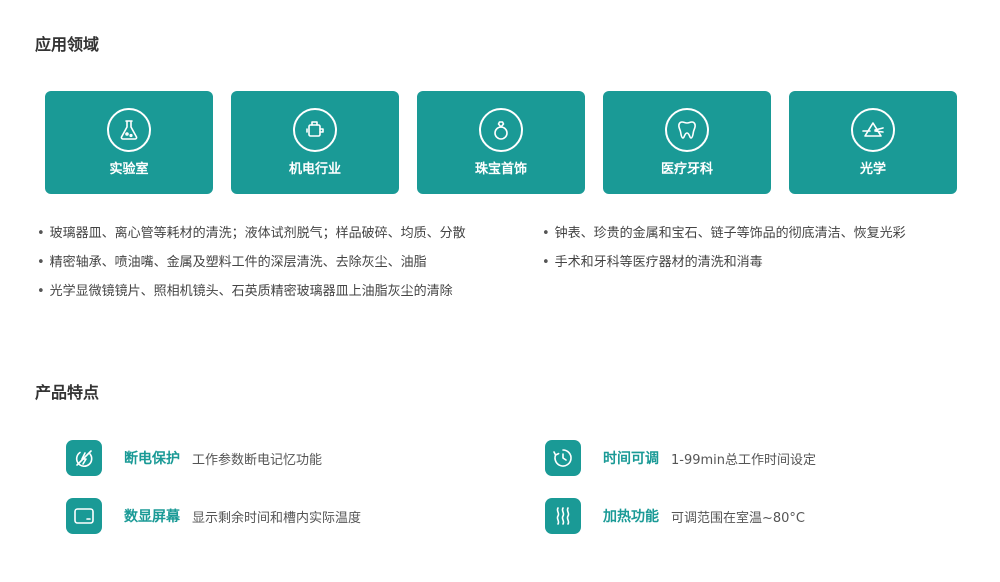  What do you see at coordinates (315, 130) in the screenshot?
I see `motor-icon` at bounding box center [315, 130].